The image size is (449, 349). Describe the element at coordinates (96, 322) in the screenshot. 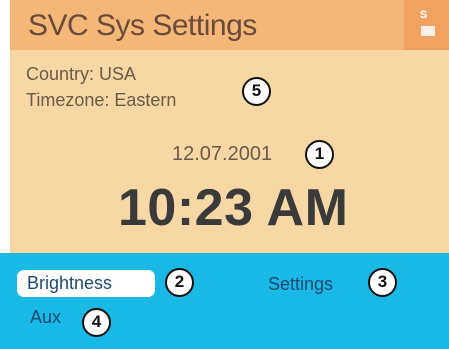

I see `callout-4: 4` at that location.